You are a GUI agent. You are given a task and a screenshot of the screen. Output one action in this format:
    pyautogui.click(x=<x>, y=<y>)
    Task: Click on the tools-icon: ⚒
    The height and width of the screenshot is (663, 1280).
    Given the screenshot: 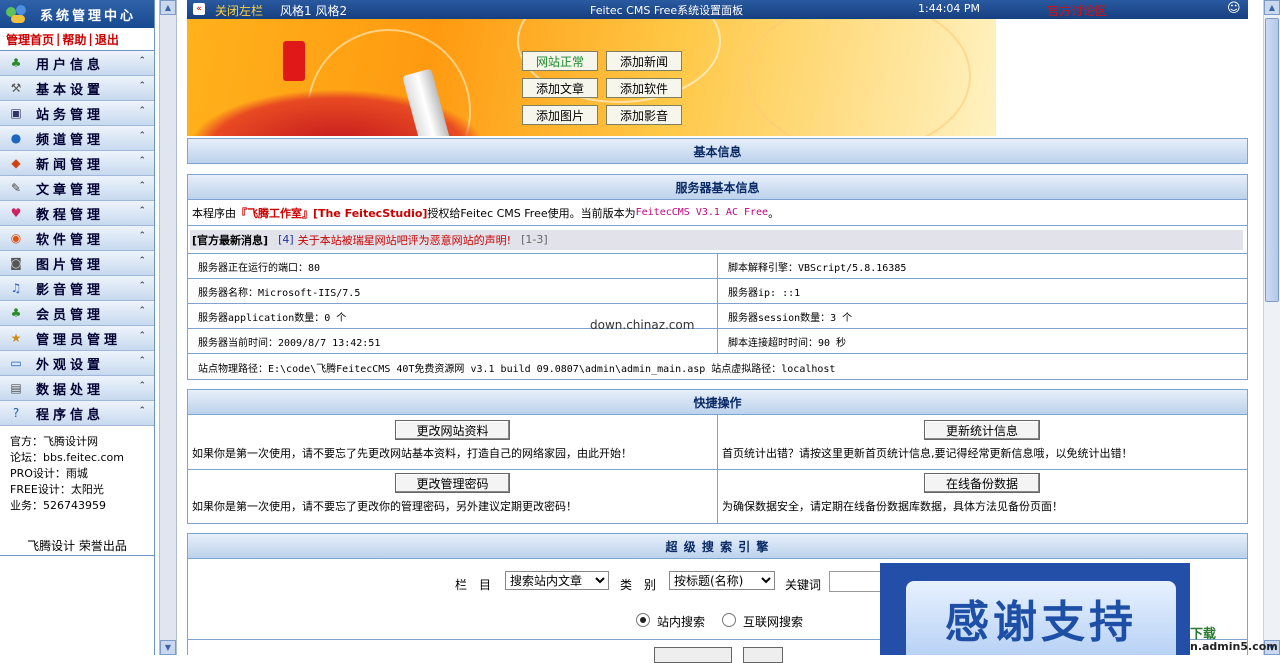 What is the action you would take?
    pyautogui.click(x=16, y=88)
    